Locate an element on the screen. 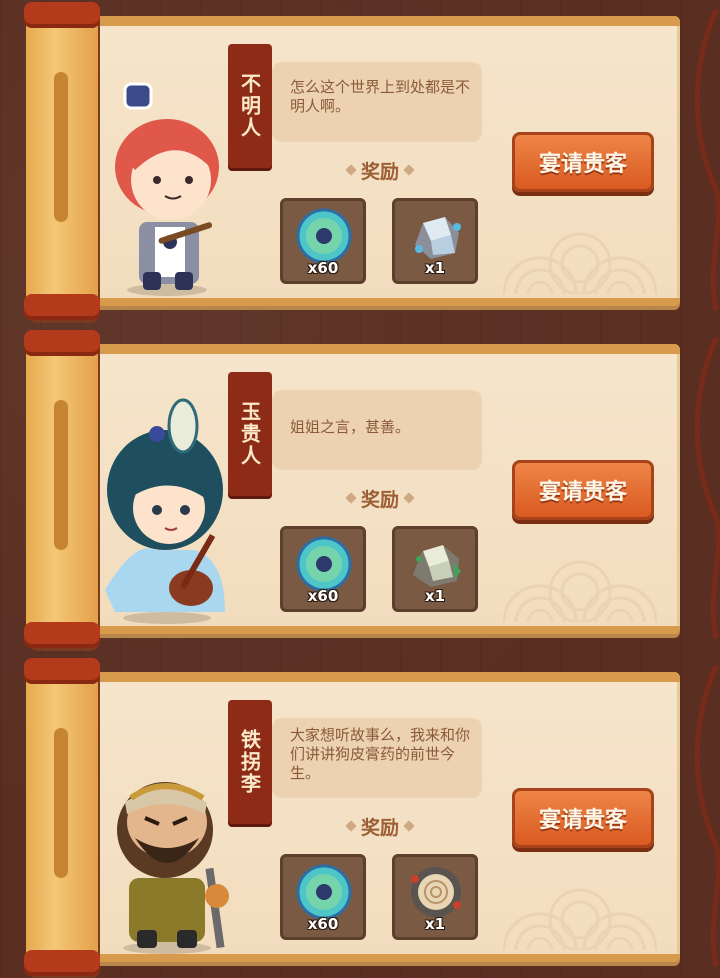  guest-name: 铁拐李 is located at coordinates (250, 762).